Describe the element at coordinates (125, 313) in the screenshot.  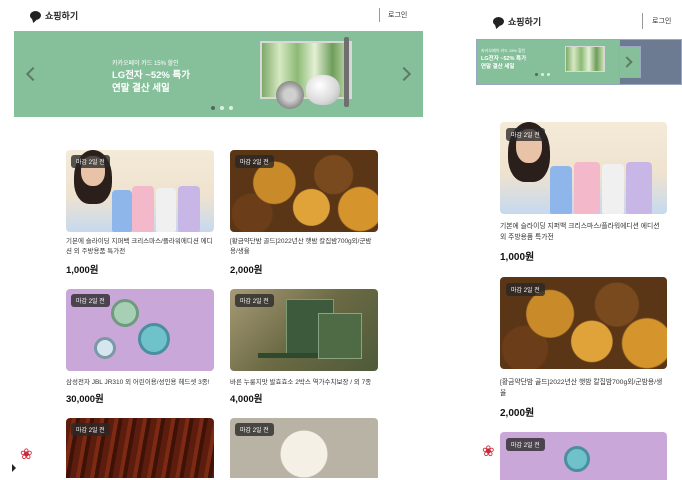
I see `earbud-left` at that location.